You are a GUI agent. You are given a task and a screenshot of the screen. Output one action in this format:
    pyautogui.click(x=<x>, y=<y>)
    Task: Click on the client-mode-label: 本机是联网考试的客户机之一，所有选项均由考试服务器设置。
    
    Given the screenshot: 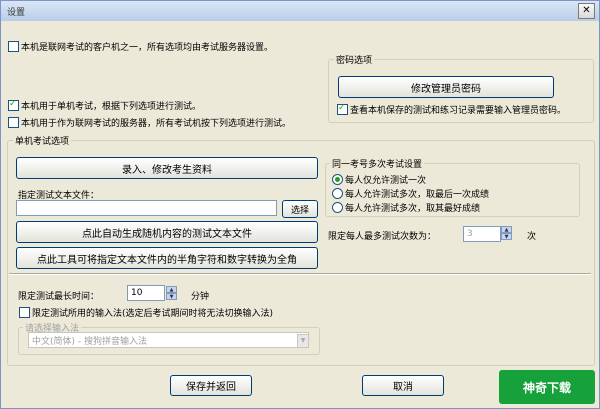 What is the action you would take?
    pyautogui.click(x=147, y=48)
    